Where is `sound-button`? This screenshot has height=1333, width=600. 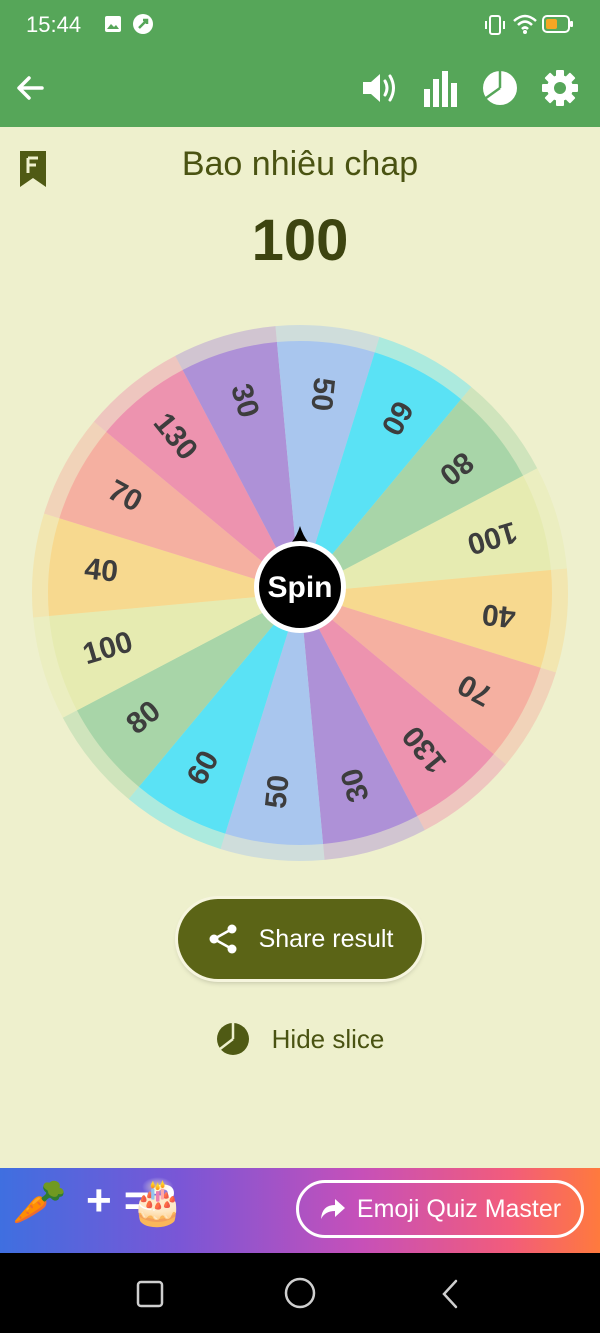
sound-button is located at coordinates (380, 88).